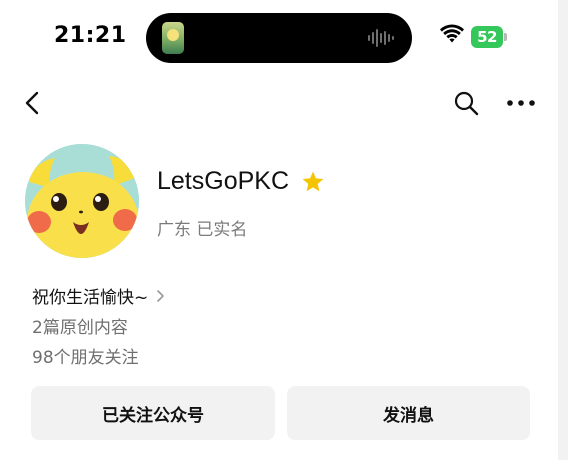  What do you see at coordinates (90, 35) in the screenshot?
I see `status-time: 21:21` at bounding box center [90, 35].